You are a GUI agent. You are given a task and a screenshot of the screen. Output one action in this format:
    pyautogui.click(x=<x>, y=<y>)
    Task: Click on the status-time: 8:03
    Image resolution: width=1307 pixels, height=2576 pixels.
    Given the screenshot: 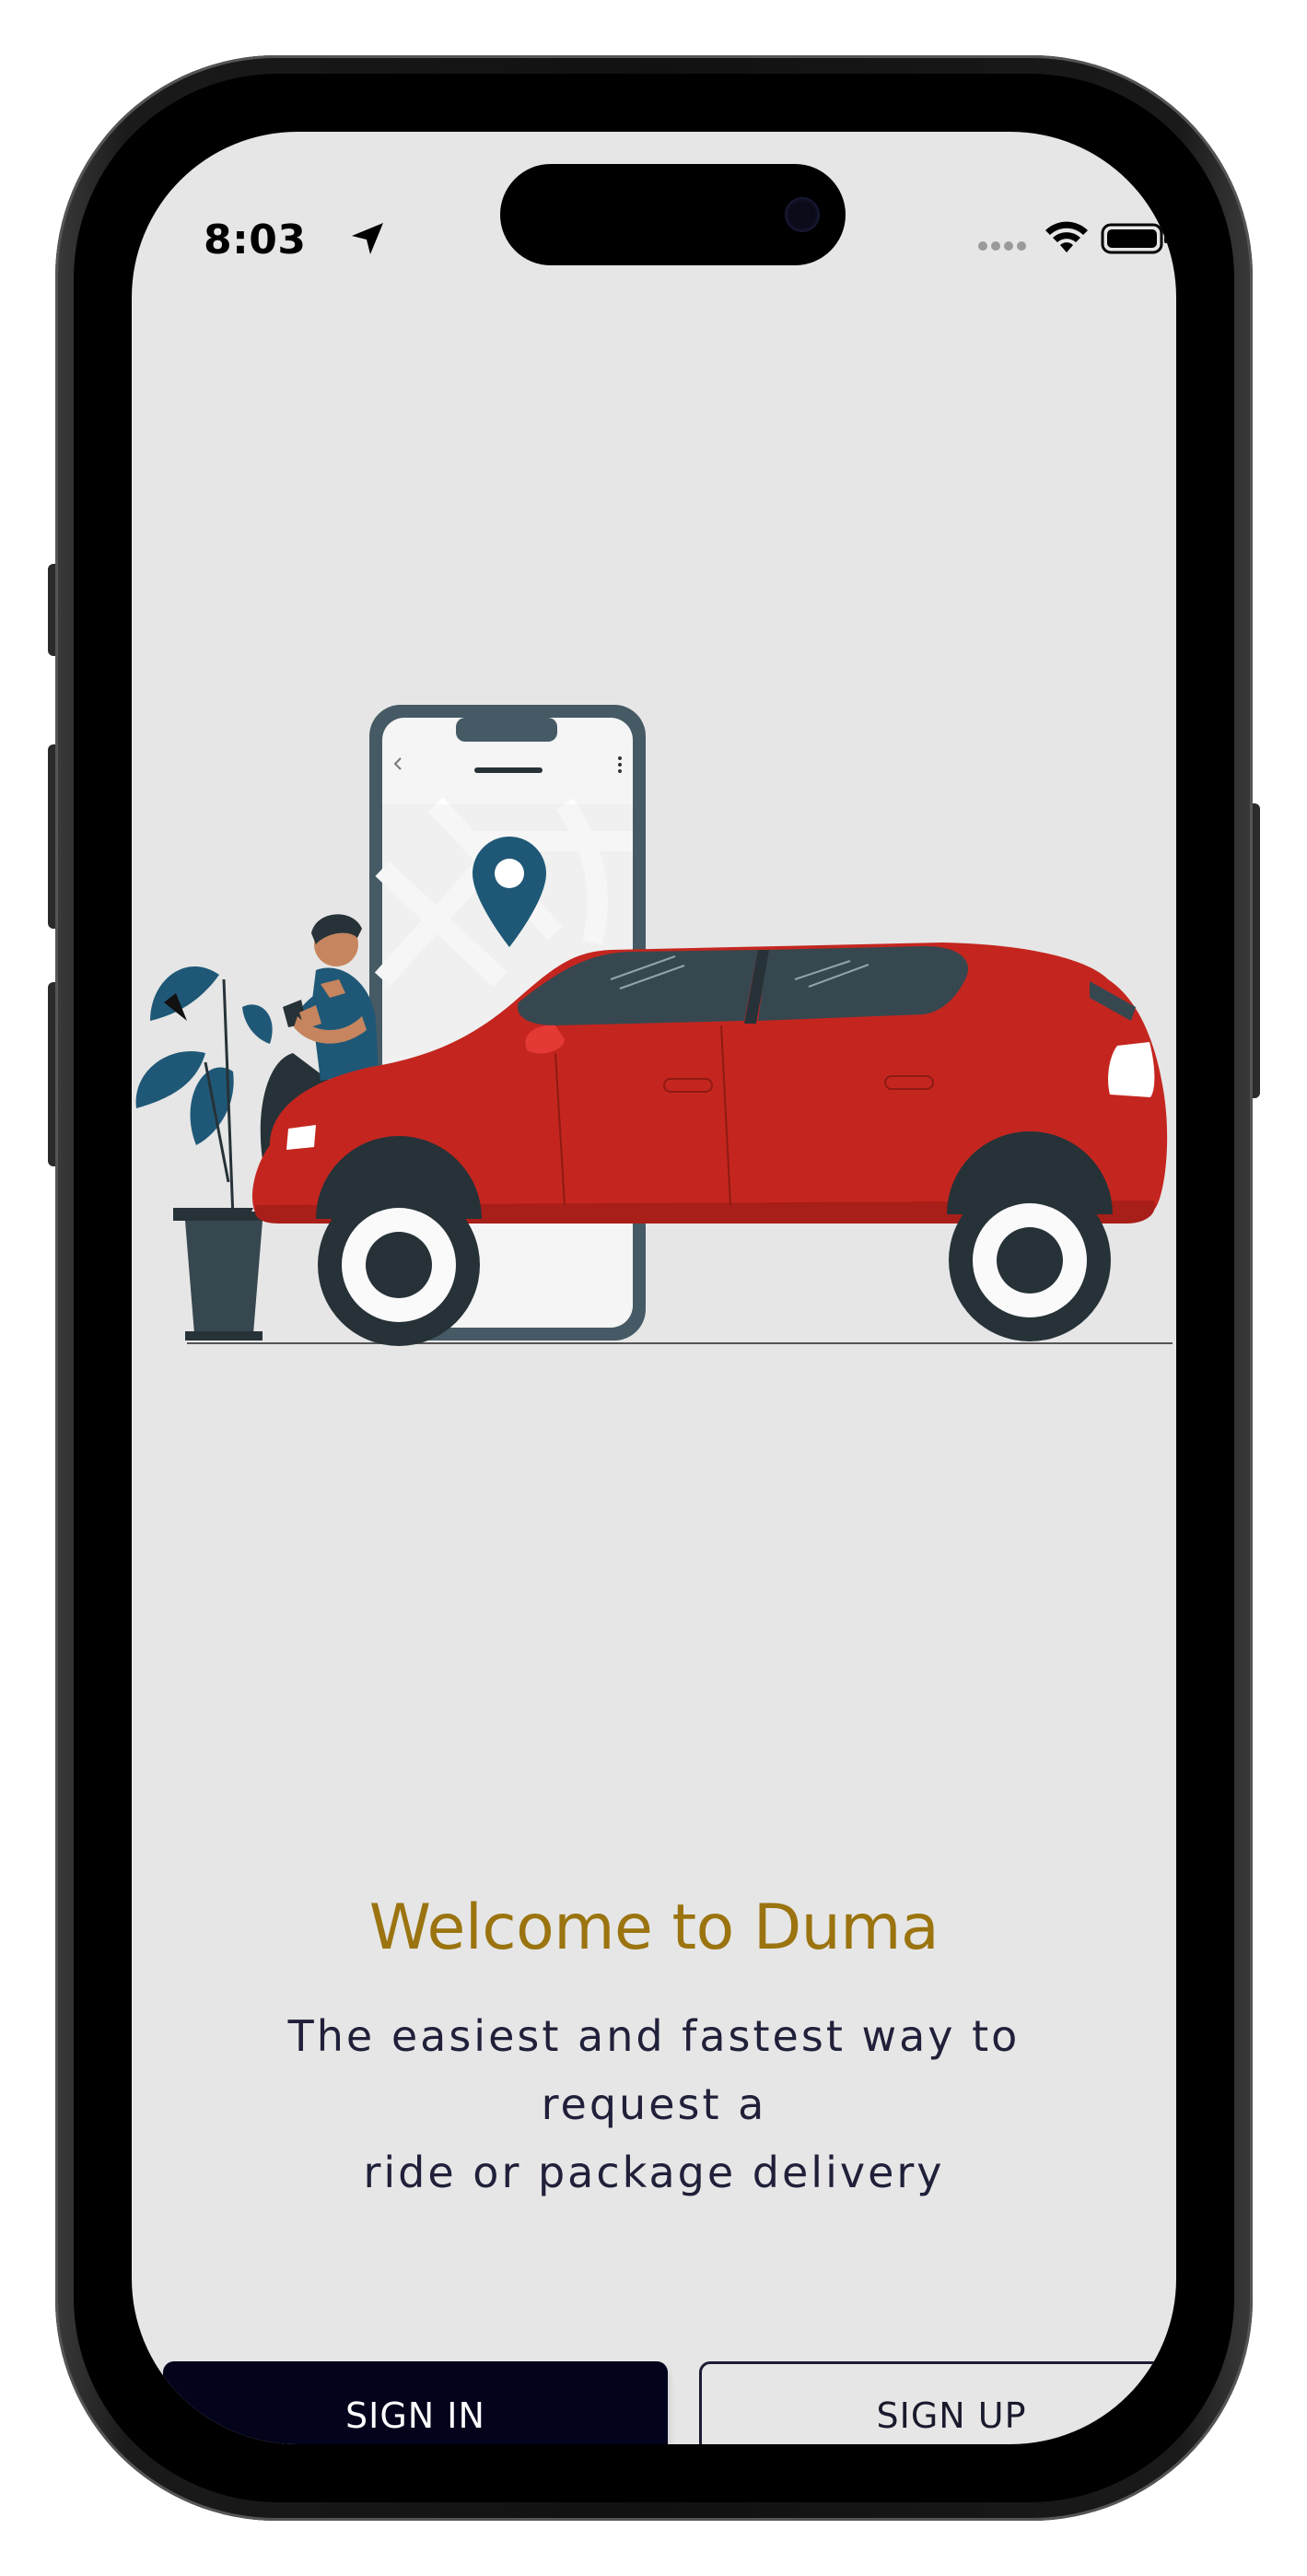 What is the action you would take?
    pyautogui.click(x=256, y=240)
    